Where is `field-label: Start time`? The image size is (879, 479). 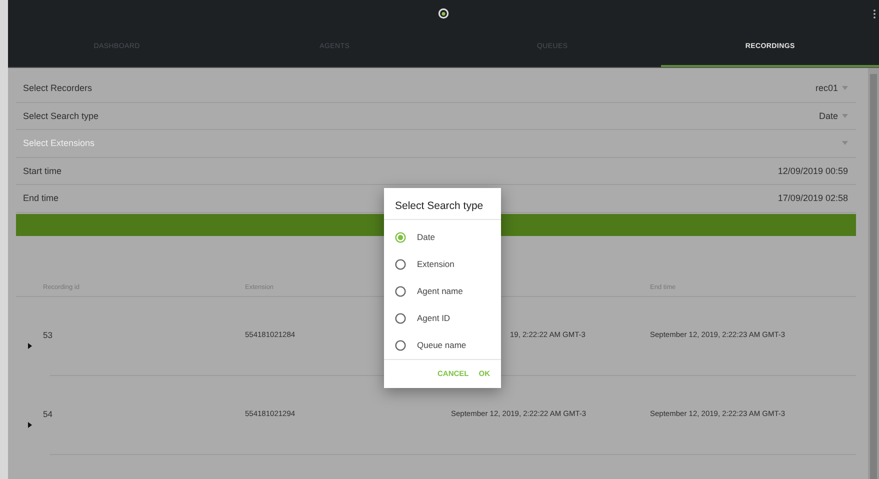 field-label: Start time is located at coordinates (42, 171).